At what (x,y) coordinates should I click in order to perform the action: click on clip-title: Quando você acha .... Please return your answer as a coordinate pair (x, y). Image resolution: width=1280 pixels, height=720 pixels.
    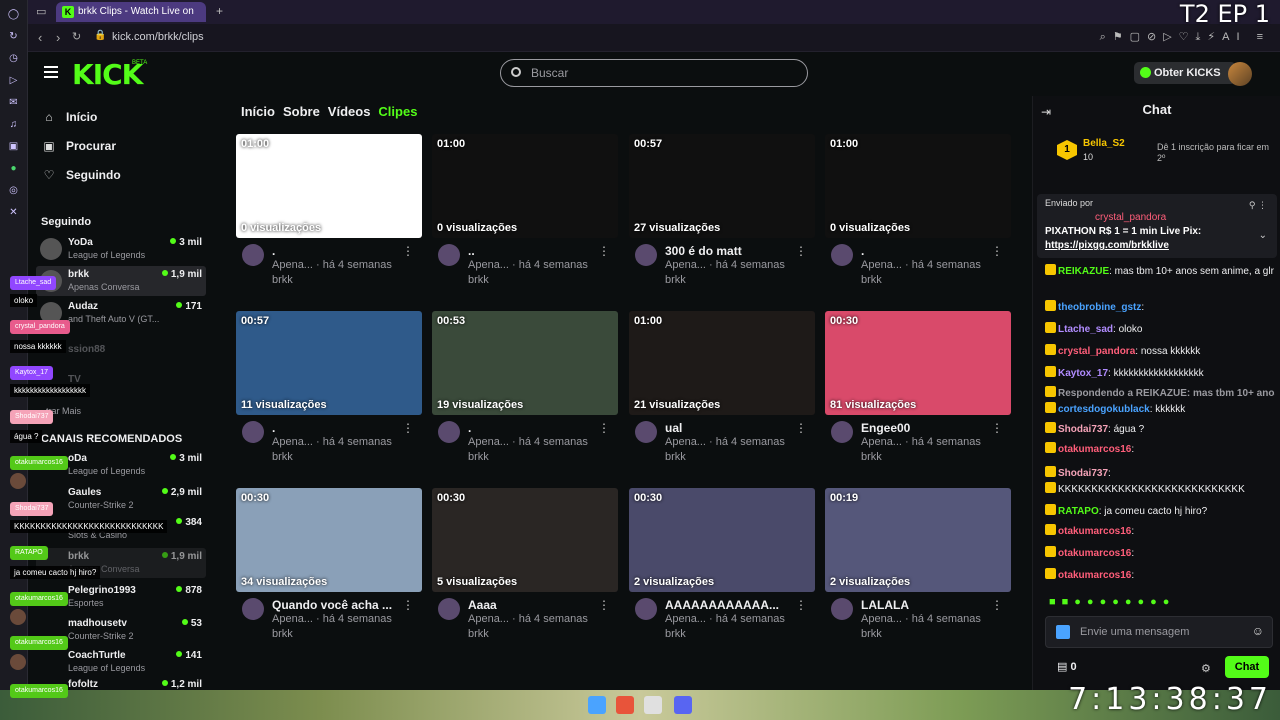
    Looking at the image, I should click on (338, 605).